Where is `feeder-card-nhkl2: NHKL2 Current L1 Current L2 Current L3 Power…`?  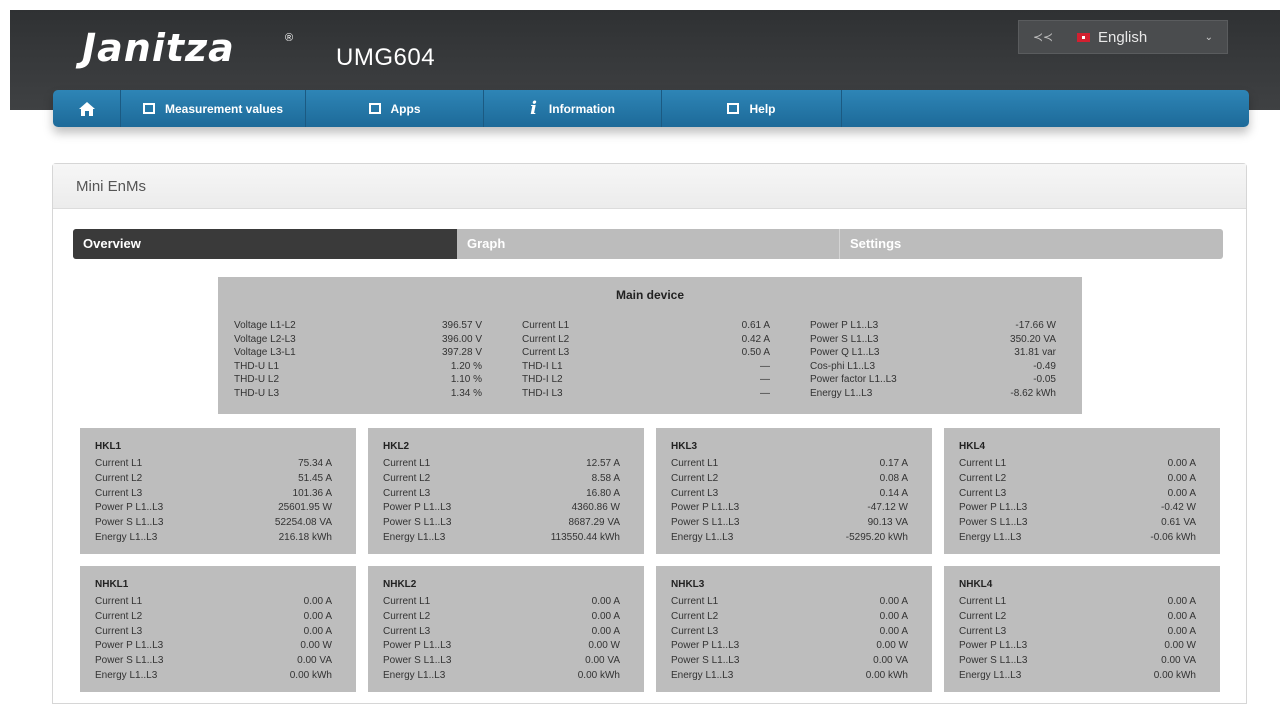 feeder-card-nhkl2: NHKL2 Current L1 Current L2 Current L3 Power… is located at coordinates (506, 629).